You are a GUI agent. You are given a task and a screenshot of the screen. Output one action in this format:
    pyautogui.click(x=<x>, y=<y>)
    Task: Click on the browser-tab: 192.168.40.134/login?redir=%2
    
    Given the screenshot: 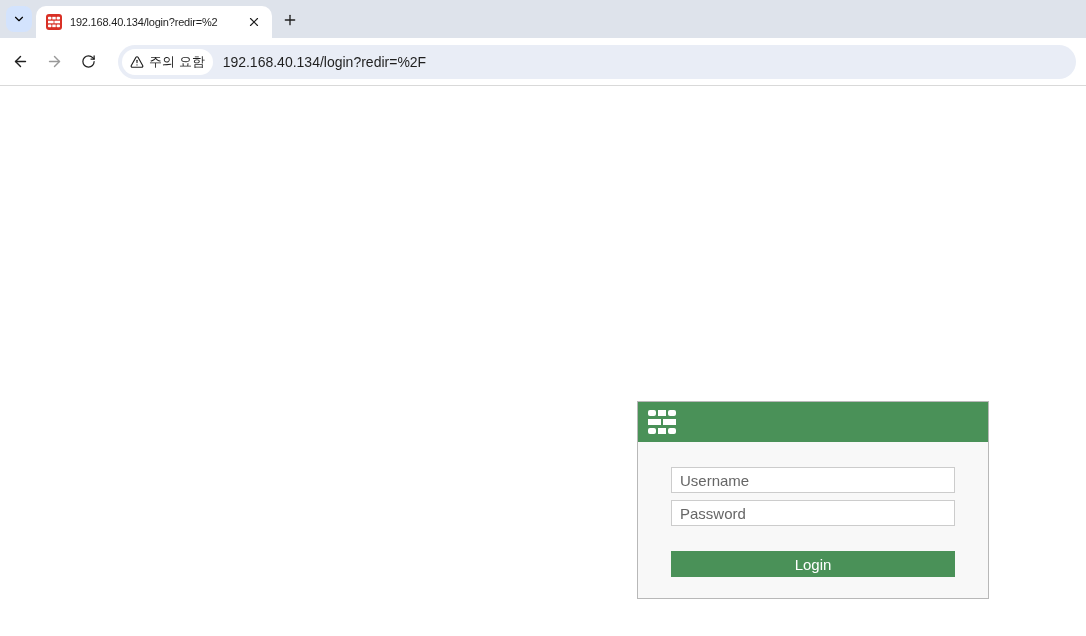 What is the action you would take?
    pyautogui.click(x=154, y=22)
    